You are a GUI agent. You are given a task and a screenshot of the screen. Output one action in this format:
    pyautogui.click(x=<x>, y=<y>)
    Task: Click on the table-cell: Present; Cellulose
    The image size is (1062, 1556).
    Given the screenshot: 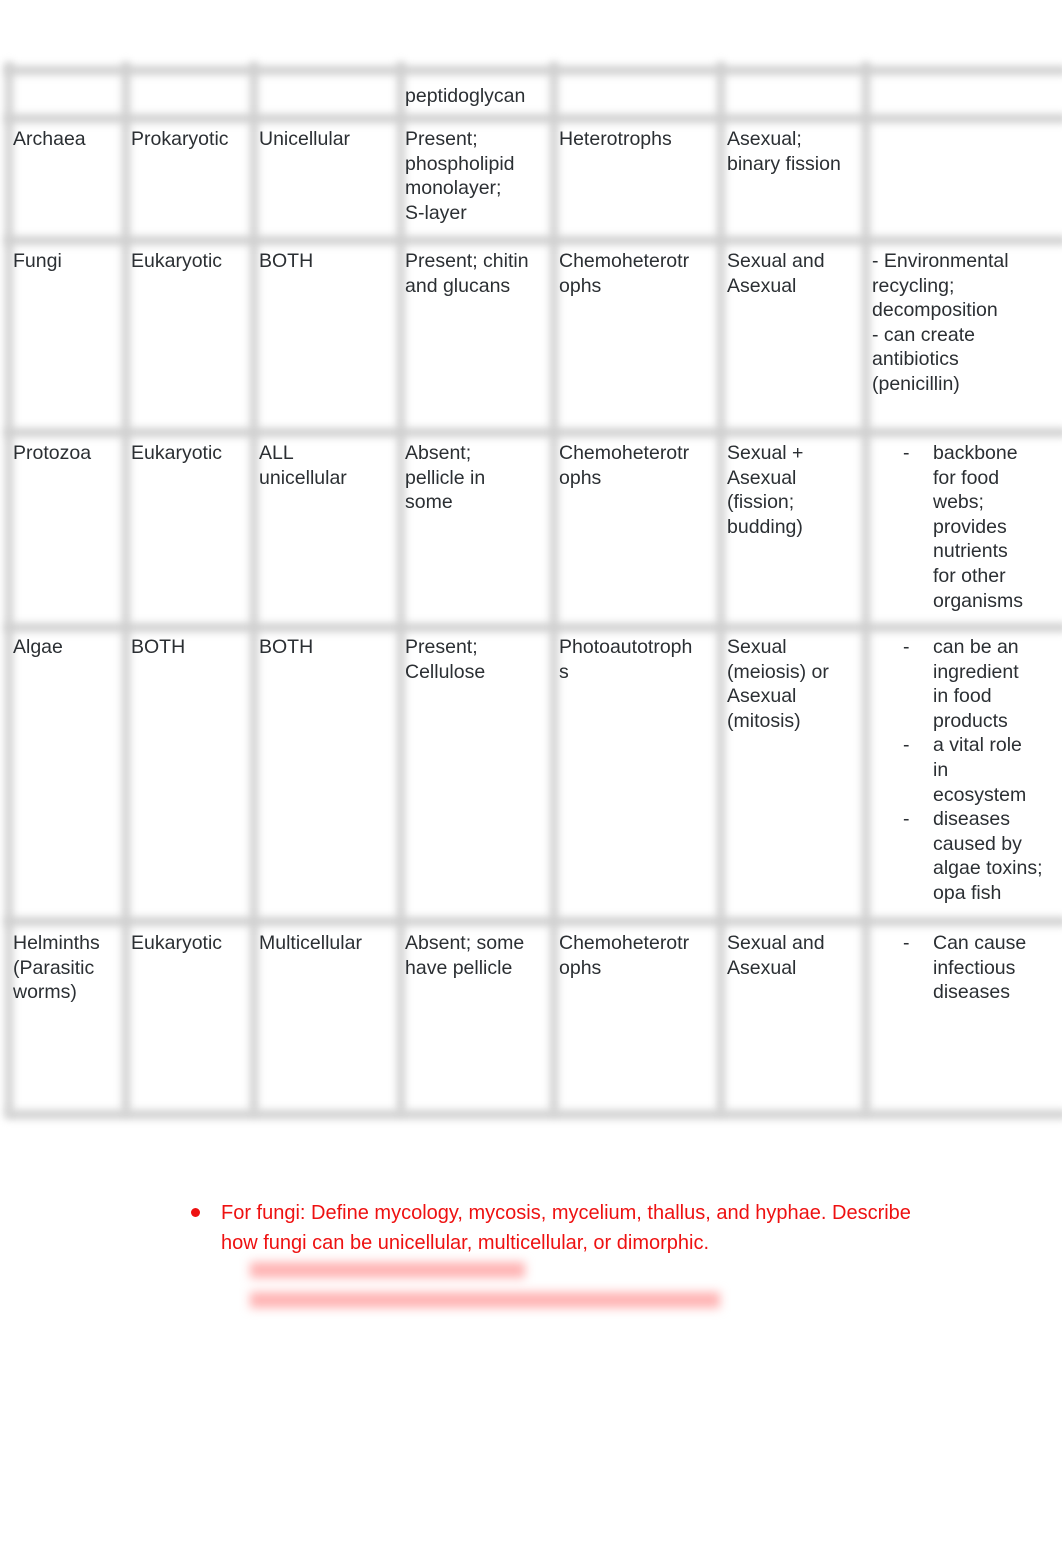 What is the action you would take?
    pyautogui.click(x=445, y=659)
    